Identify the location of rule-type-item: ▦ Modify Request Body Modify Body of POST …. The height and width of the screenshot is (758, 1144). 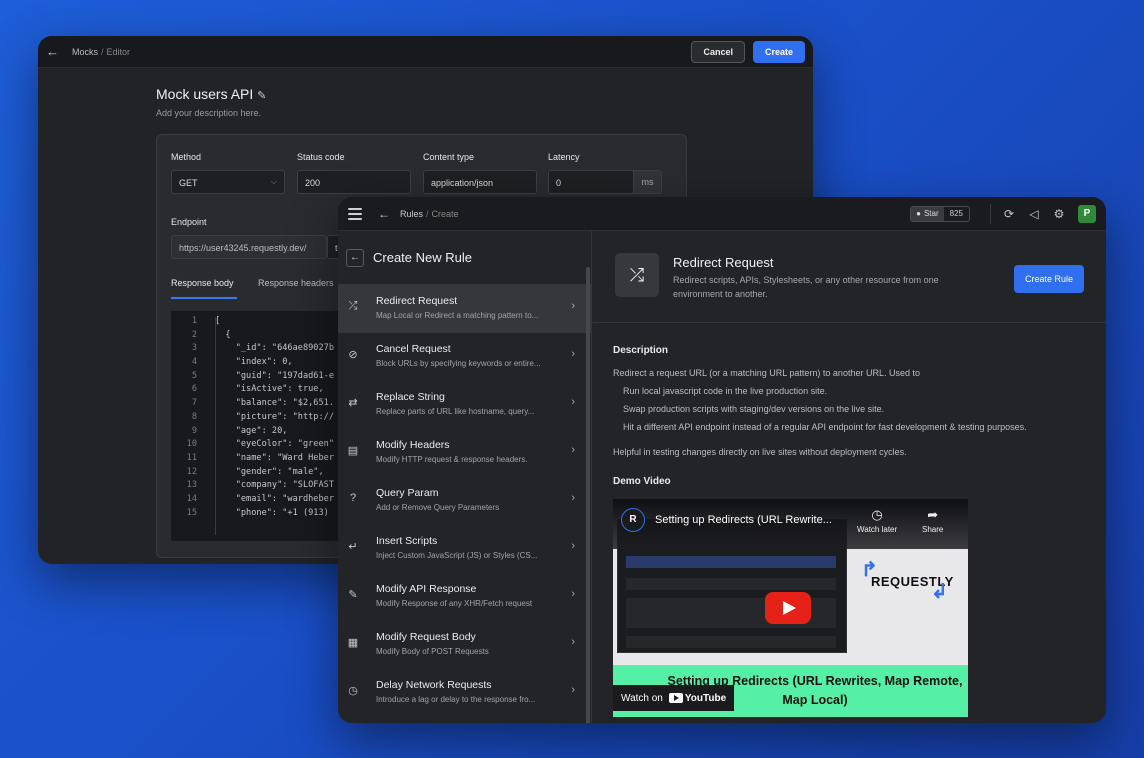
(464, 645).